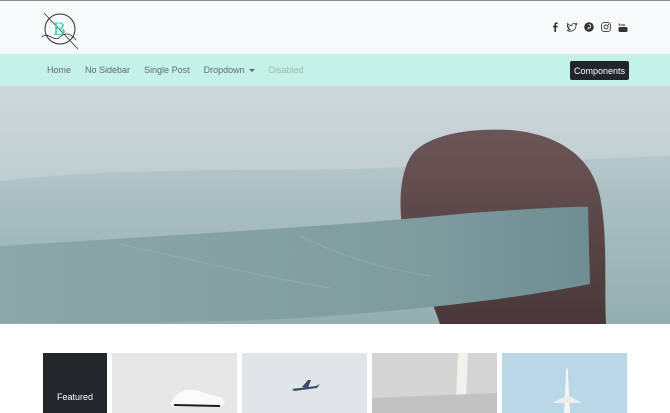  I want to click on social-links: You, so click(589, 27).